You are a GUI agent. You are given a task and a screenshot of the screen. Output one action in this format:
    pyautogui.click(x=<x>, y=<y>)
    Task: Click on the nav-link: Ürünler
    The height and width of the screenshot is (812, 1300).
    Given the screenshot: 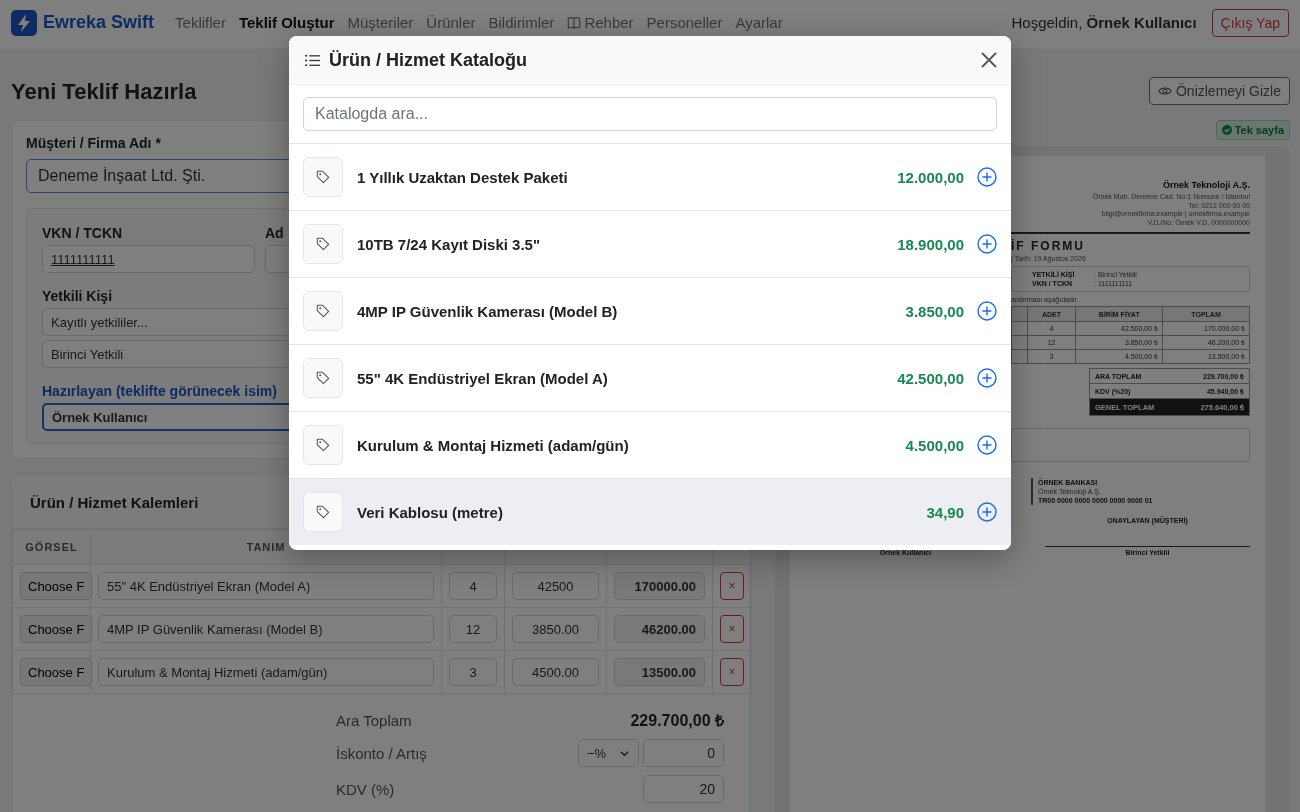 What is the action you would take?
    pyautogui.click(x=451, y=22)
    